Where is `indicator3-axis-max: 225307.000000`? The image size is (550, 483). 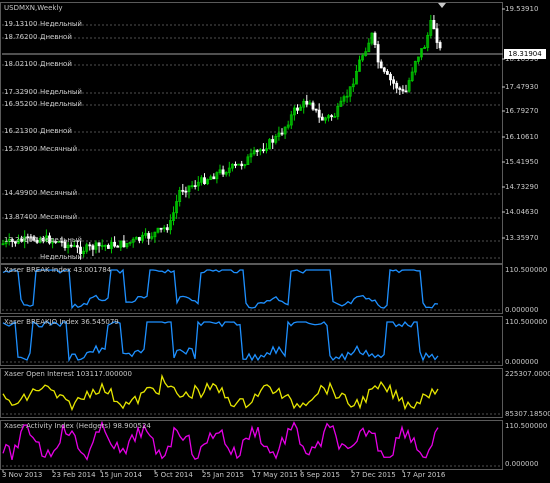
indicator3-axis-max: 225307.000000 is located at coordinates (527, 374).